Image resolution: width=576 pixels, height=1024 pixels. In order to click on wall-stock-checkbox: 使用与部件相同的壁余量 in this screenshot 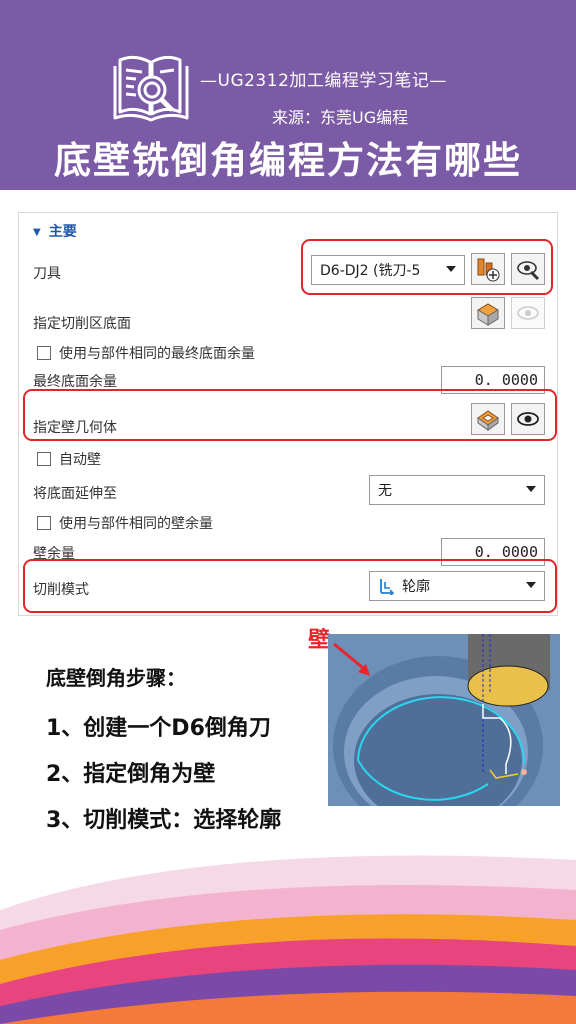, I will do `click(125, 523)`.